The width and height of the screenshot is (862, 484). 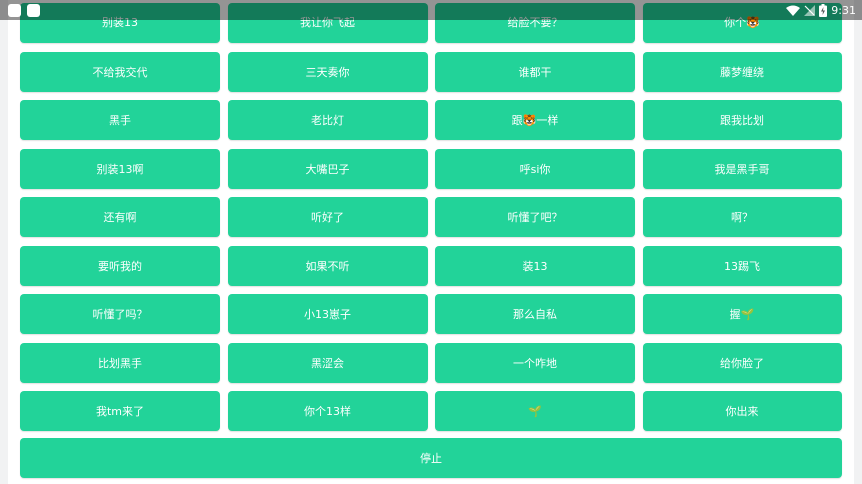 I want to click on sound-button: 大嘴巴子, so click(x=327, y=168).